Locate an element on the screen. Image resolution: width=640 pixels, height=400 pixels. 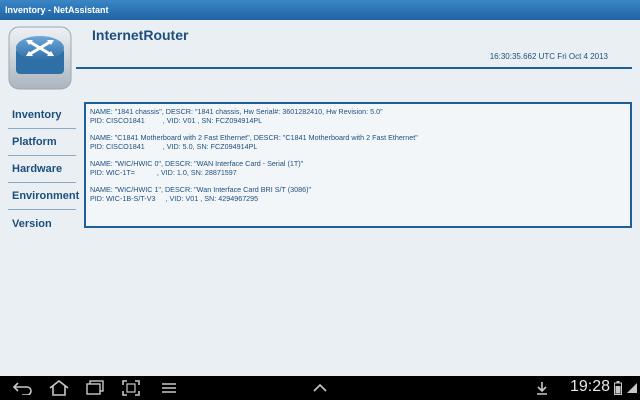
download-icon is located at coordinates (542, 388).